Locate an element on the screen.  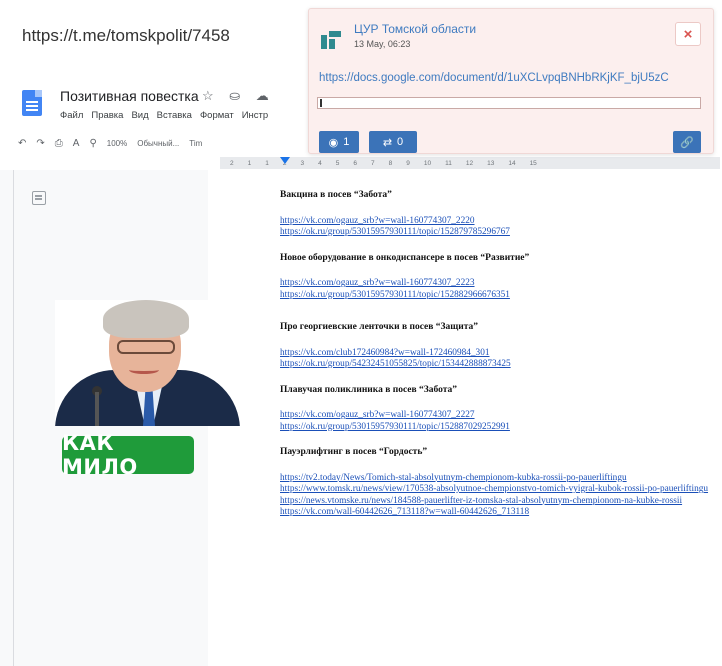
document-outline-icon is located at coordinates (39, 198).